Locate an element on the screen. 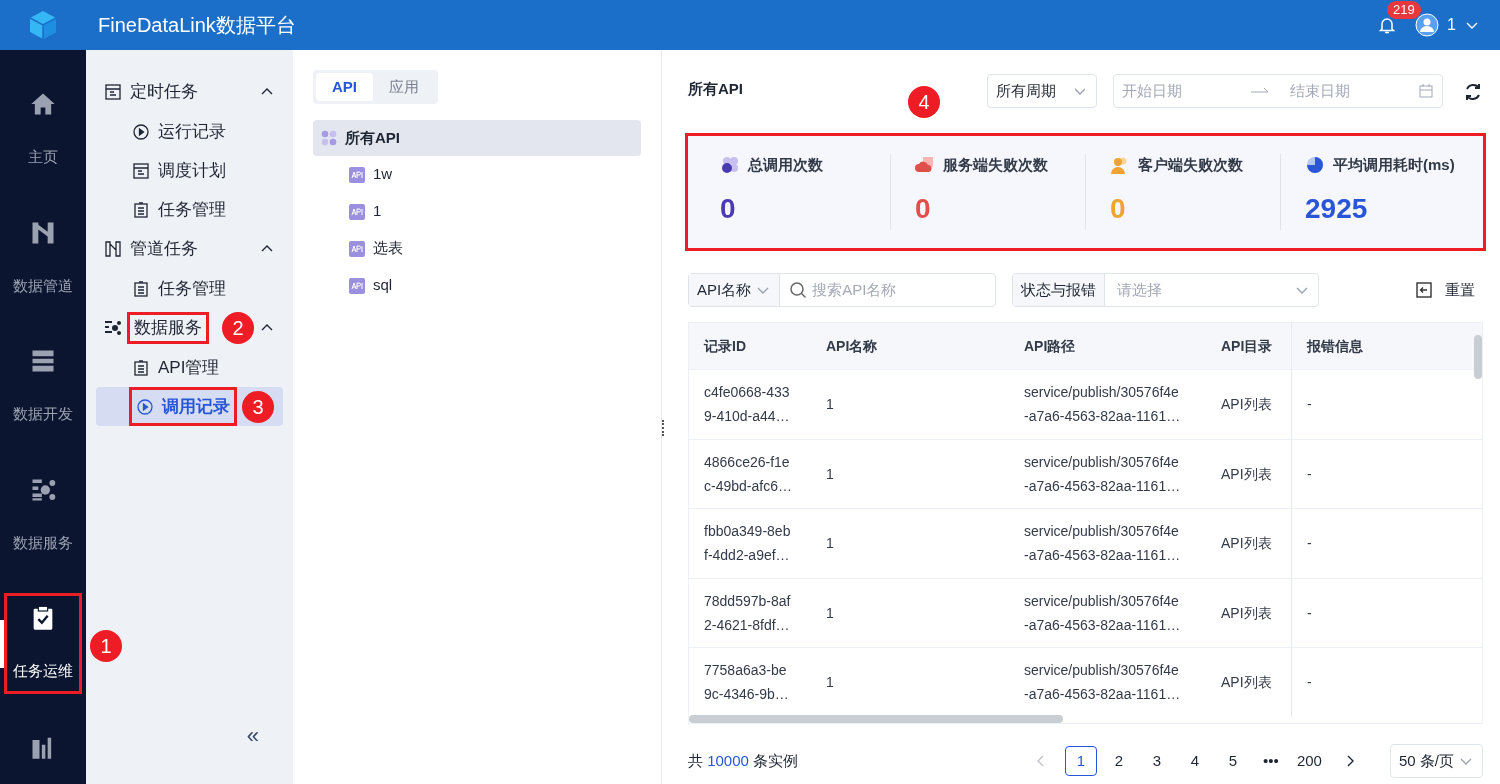 The image size is (1500, 784). bell-icon is located at coordinates (1387, 25).